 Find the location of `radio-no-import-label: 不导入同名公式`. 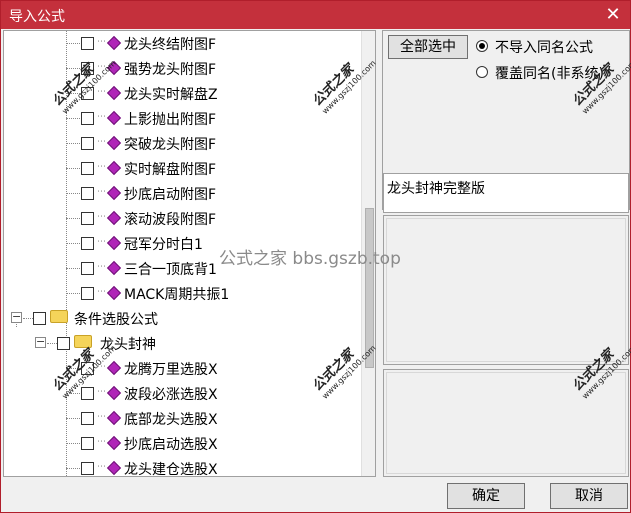

radio-no-import-label: 不导入同名公式 is located at coordinates (544, 47).